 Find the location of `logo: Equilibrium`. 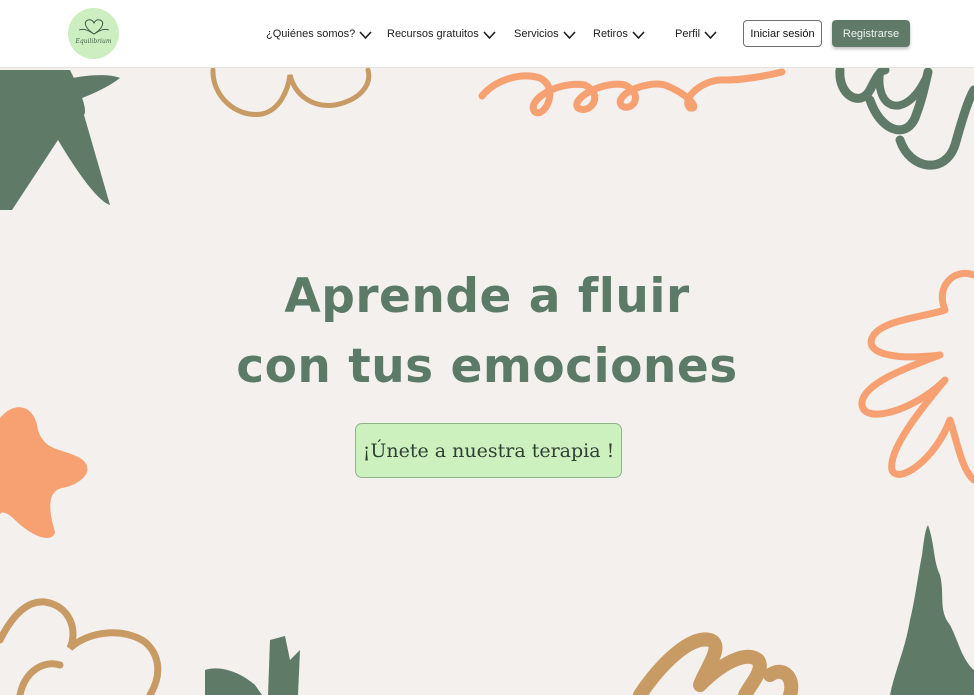

logo: Equilibrium is located at coordinates (93, 33).